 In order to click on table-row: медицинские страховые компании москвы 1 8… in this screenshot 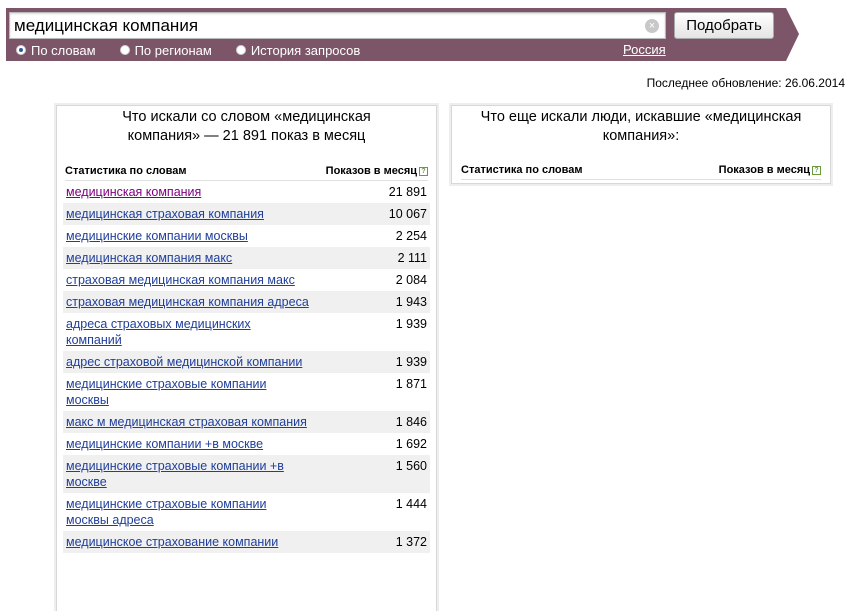, I will do `click(246, 392)`.